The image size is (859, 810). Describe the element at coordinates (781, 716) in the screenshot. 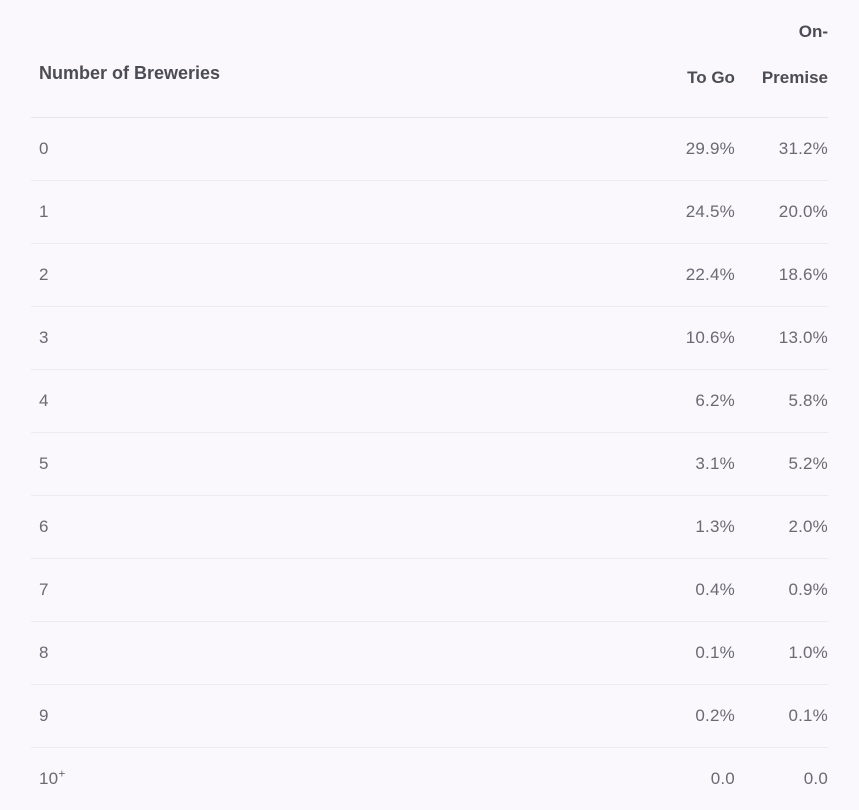

I see `cell-on-premise: 0.1%` at that location.